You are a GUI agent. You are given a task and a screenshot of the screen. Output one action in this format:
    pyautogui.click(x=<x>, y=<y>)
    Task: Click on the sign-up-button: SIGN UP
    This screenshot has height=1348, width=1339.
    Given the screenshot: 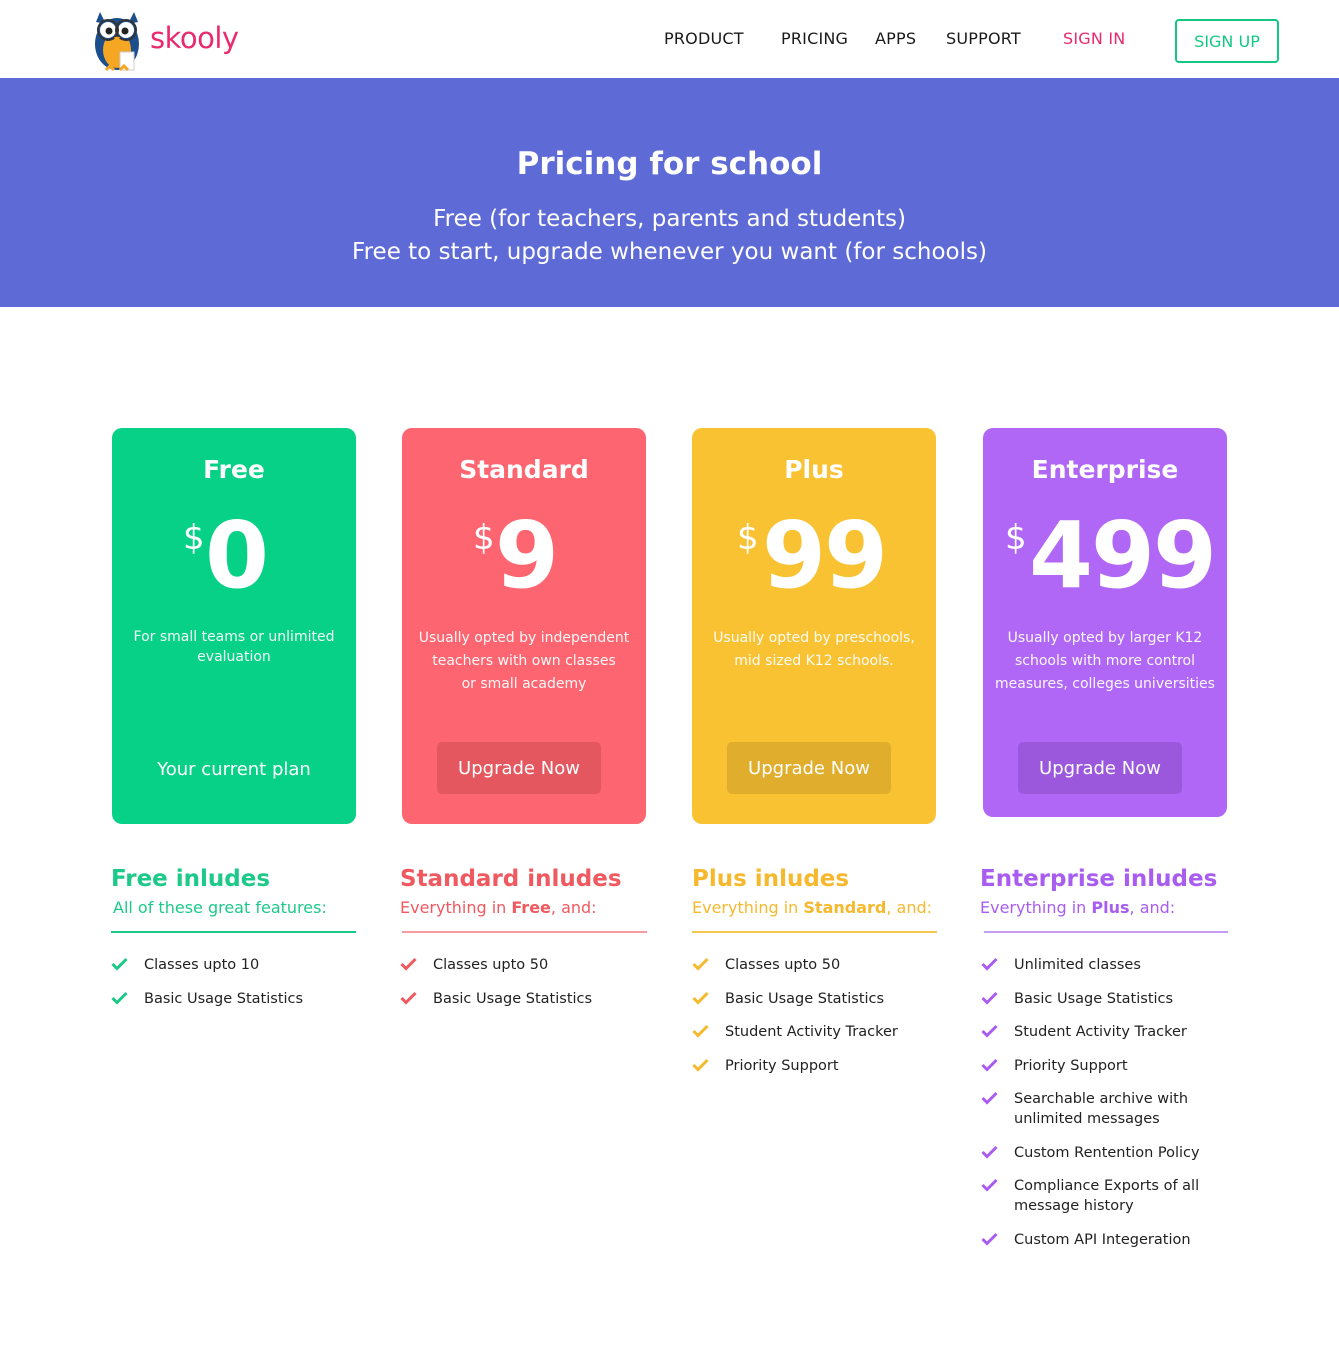 What is the action you would take?
    pyautogui.click(x=1227, y=41)
    